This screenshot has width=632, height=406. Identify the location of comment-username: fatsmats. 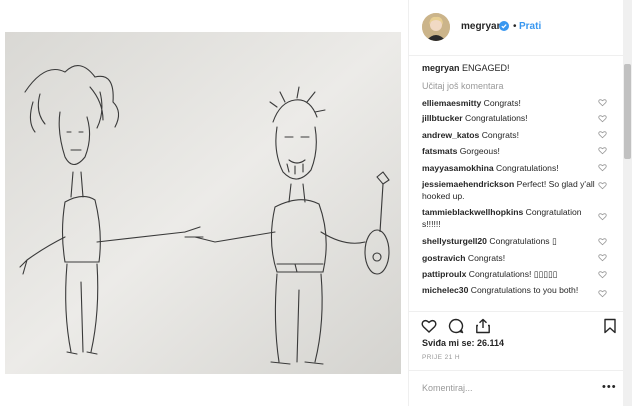
(439, 151).